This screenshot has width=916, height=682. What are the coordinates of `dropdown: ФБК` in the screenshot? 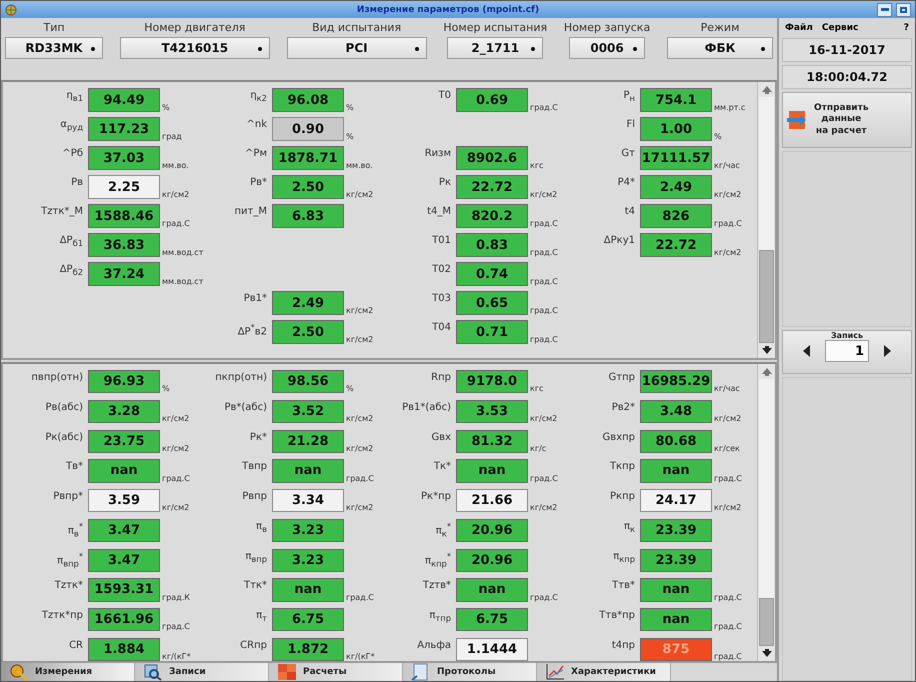 It's located at (720, 48).